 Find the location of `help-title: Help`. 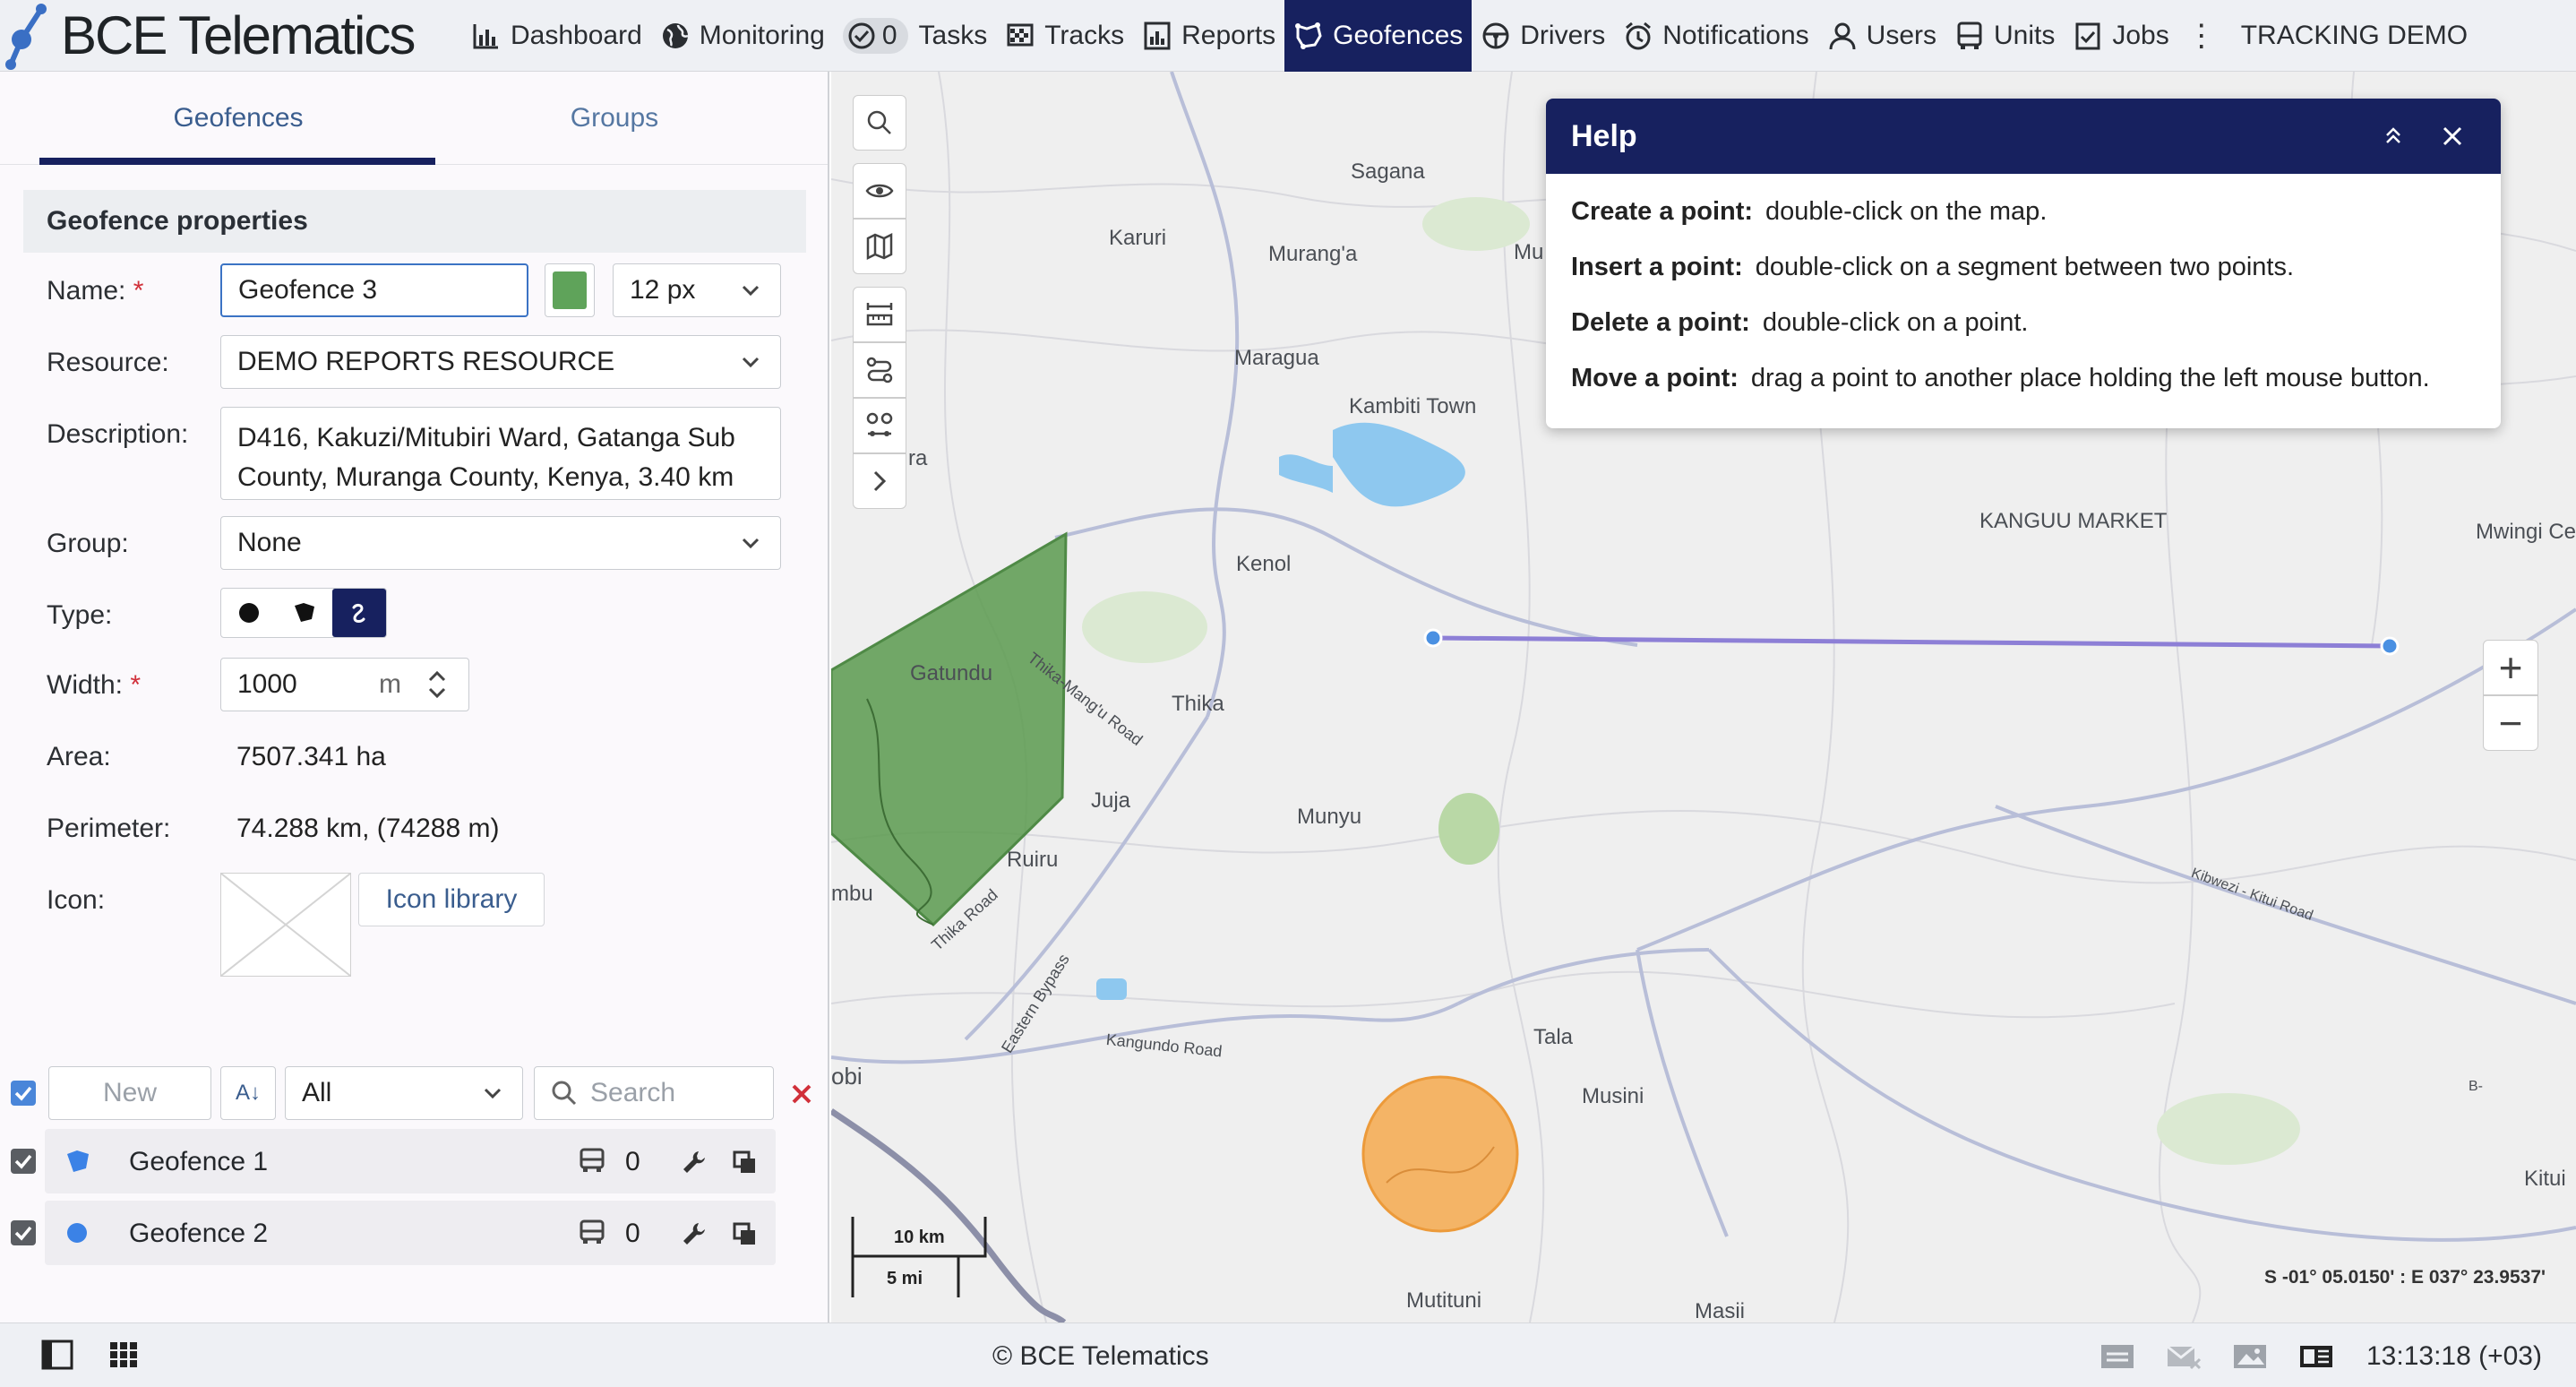

help-title: Help is located at coordinates (1604, 136).